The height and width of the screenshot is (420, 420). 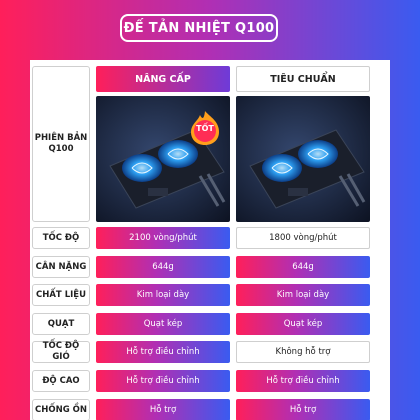 I want to click on row-label: ĐỘ CAO, so click(x=61, y=381).